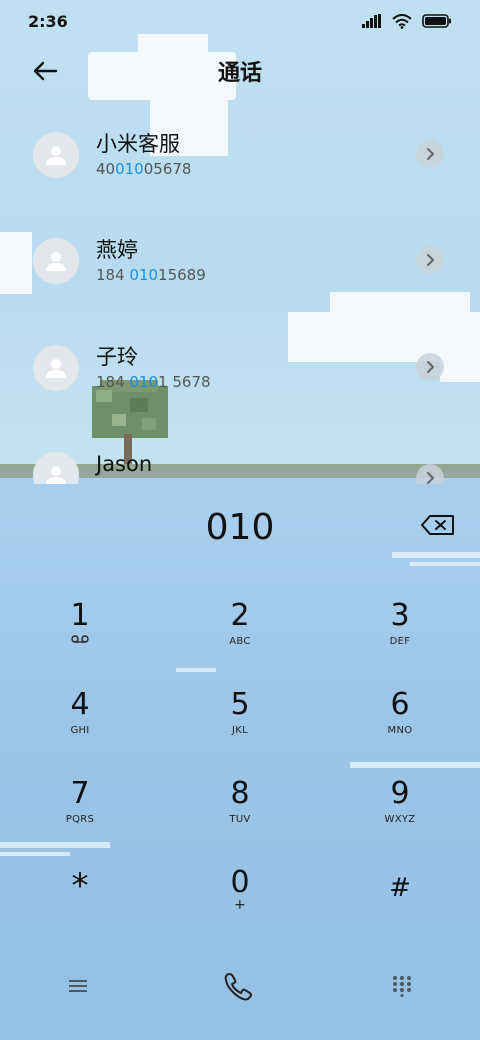  What do you see at coordinates (240, 375) in the screenshot?
I see `contact-row: 子玲 184 0101 5678` at bounding box center [240, 375].